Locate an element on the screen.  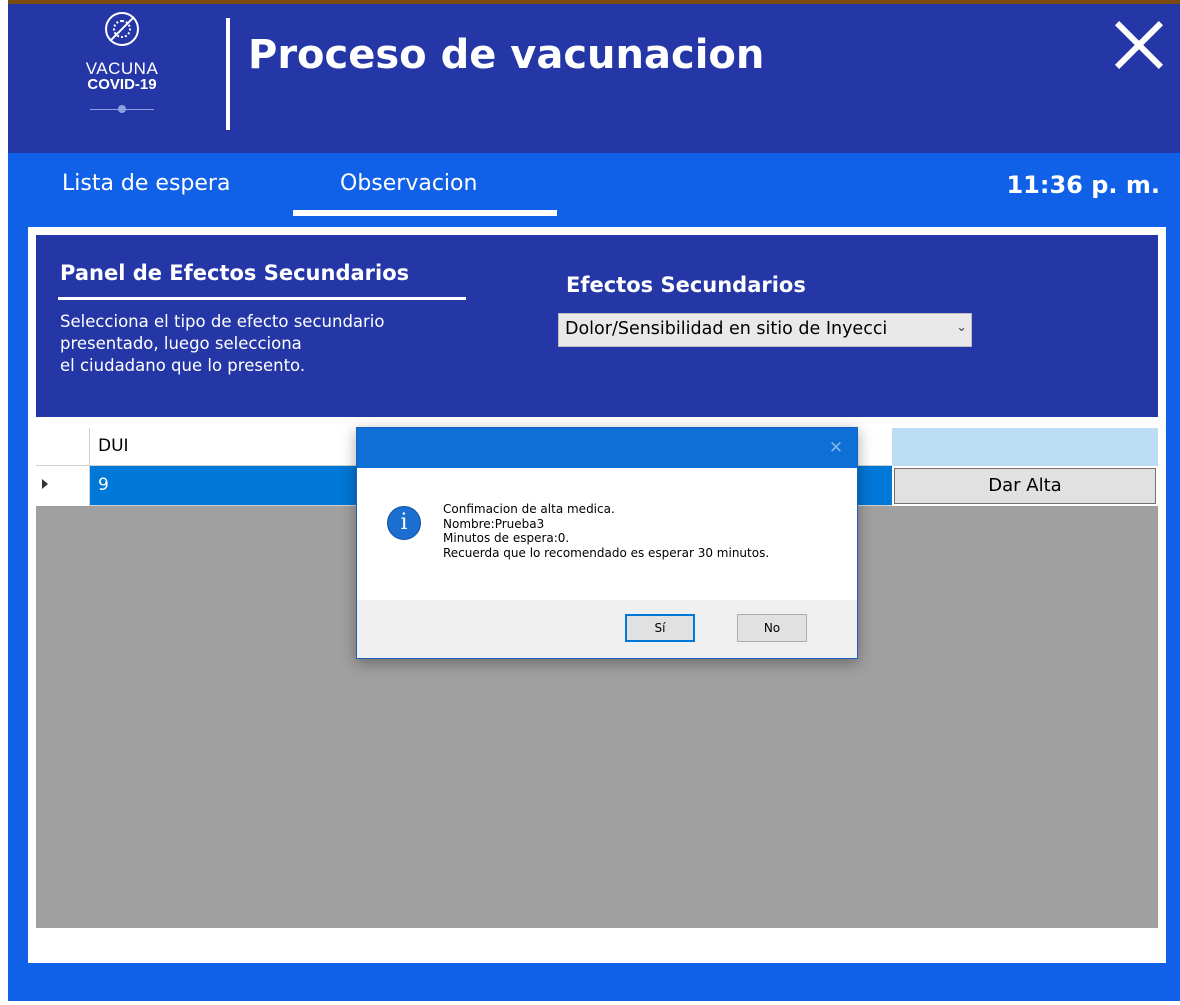
close-icon is located at coordinates (1138, 44).